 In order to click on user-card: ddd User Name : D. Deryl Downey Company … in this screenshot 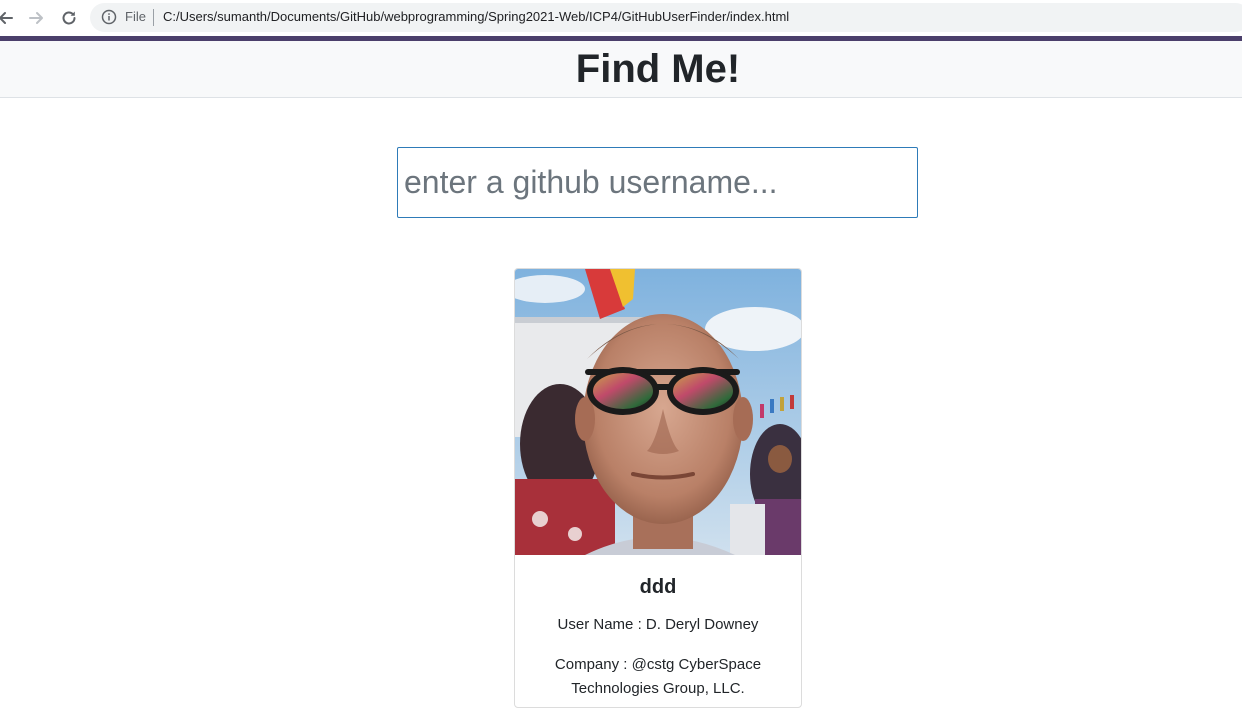, I will do `click(658, 488)`.